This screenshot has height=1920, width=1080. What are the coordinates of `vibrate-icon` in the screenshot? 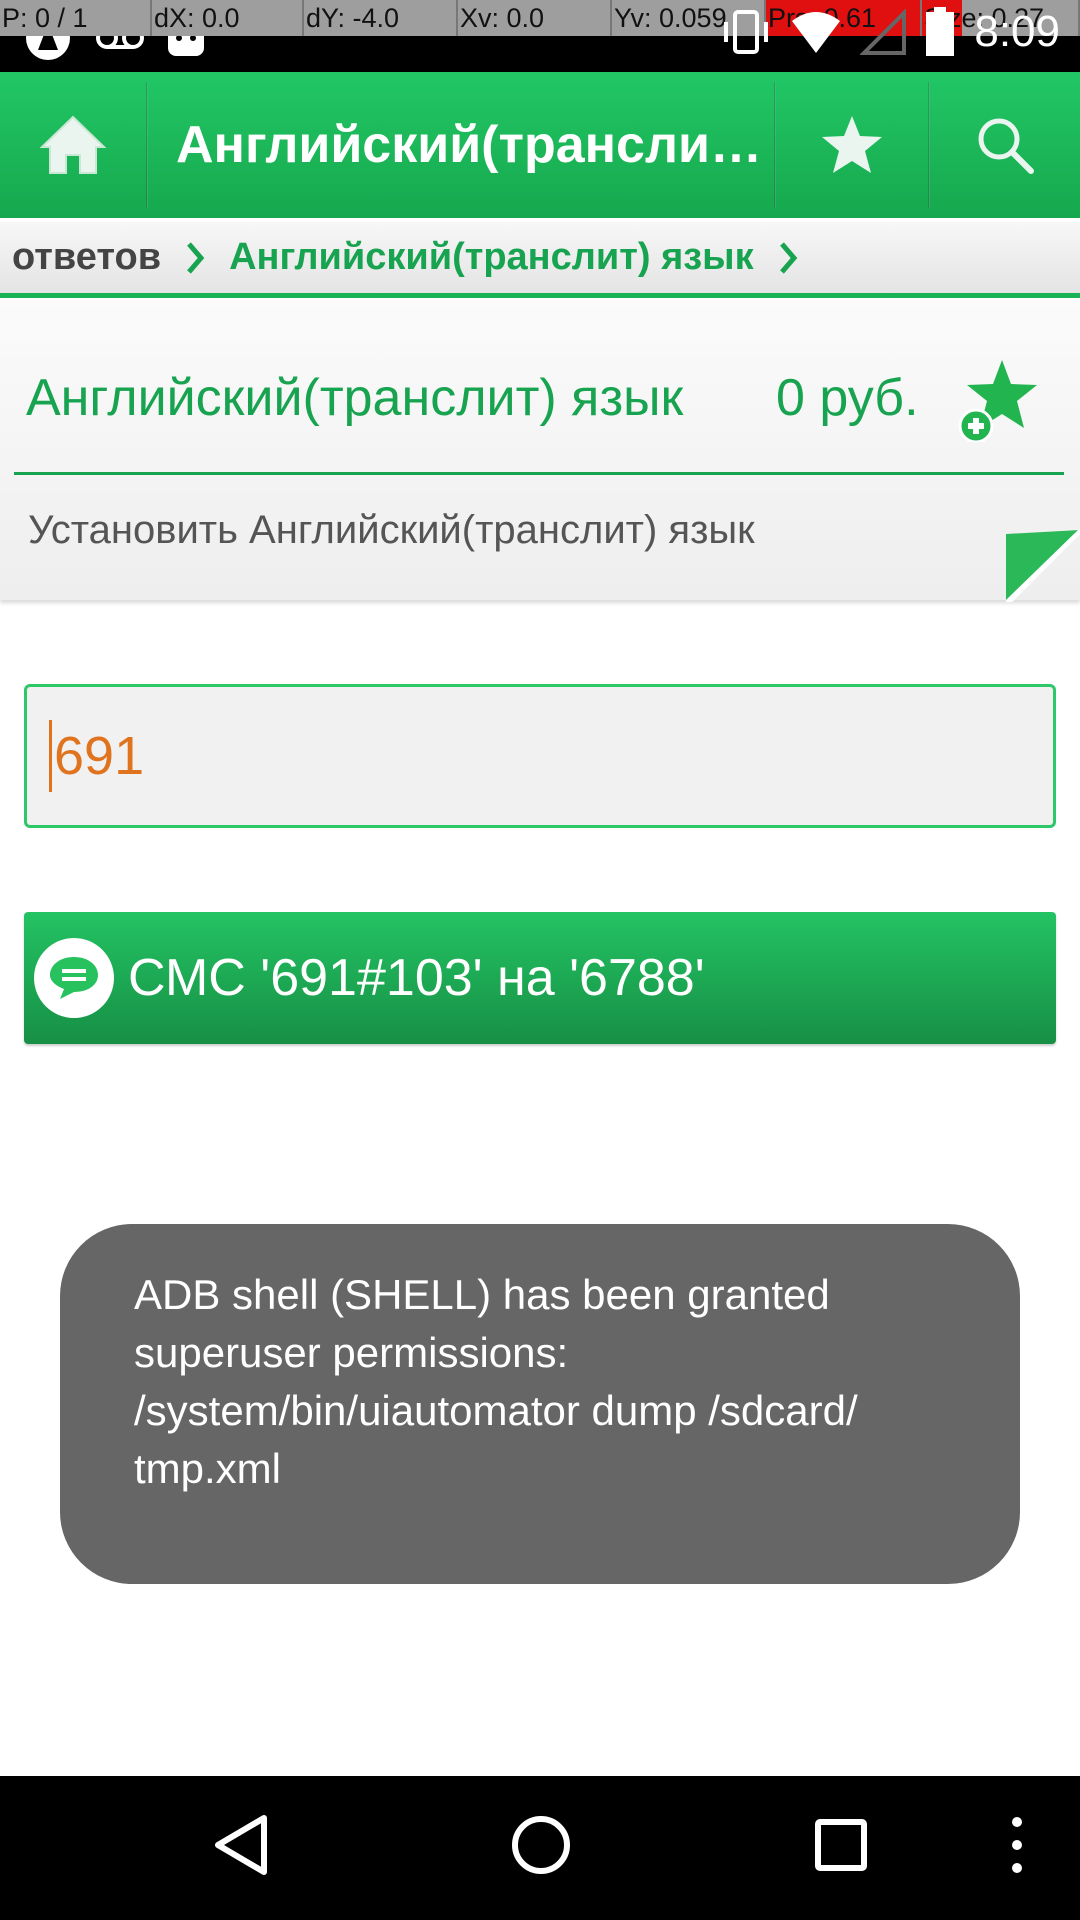 It's located at (746, 32).